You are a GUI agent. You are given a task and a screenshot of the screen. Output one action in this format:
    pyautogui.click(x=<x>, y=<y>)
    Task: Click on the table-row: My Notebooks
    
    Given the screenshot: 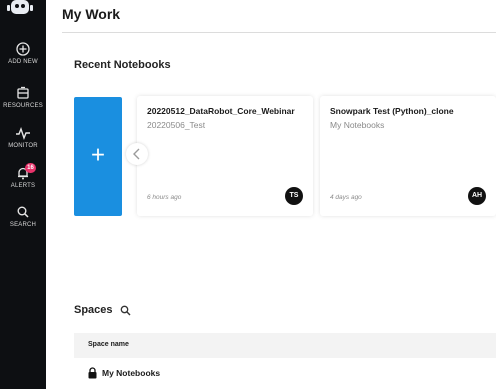 What is the action you would take?
    pyautogui.click(x=285, y=374)
    